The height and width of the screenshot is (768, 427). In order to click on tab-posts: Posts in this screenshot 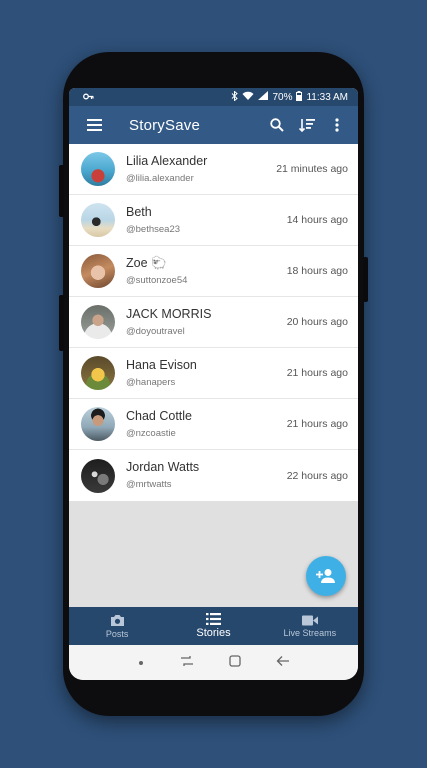, I will do `click(117, 626)`.